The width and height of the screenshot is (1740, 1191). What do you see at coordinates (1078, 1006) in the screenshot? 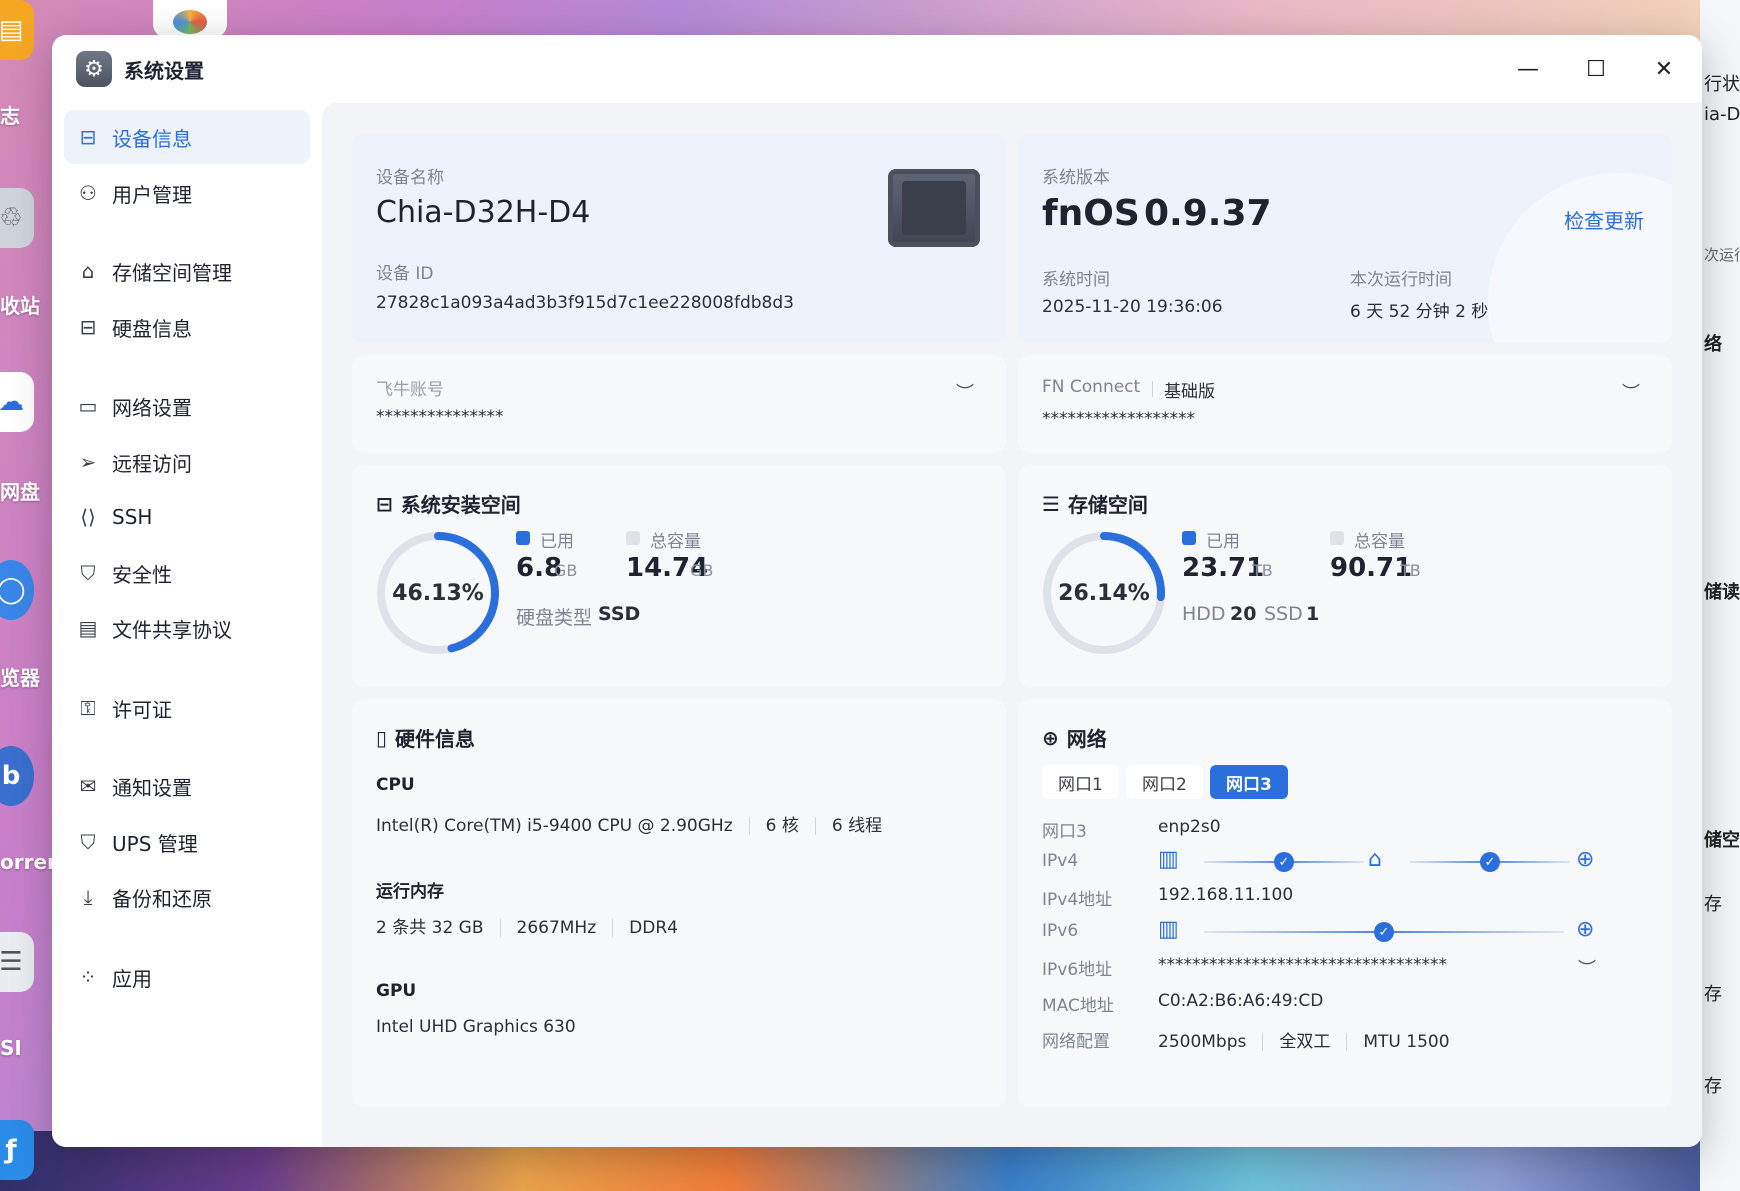
I see `mac-label: MAC地址` at bounding box center [1078, 1006].